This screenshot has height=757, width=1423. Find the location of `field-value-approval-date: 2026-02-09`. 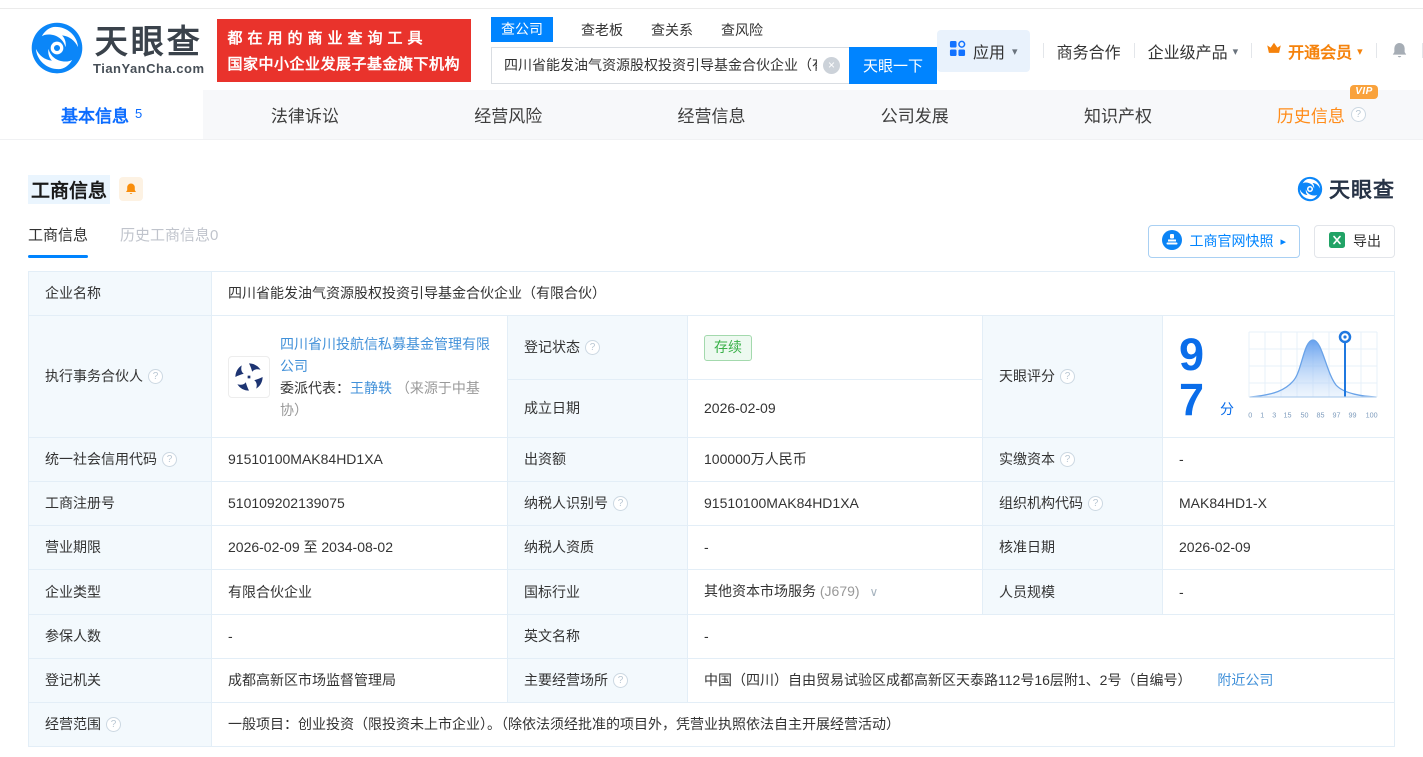

field-value-approval-date: 2026-02-09 is located at coordinates (1278, 547).